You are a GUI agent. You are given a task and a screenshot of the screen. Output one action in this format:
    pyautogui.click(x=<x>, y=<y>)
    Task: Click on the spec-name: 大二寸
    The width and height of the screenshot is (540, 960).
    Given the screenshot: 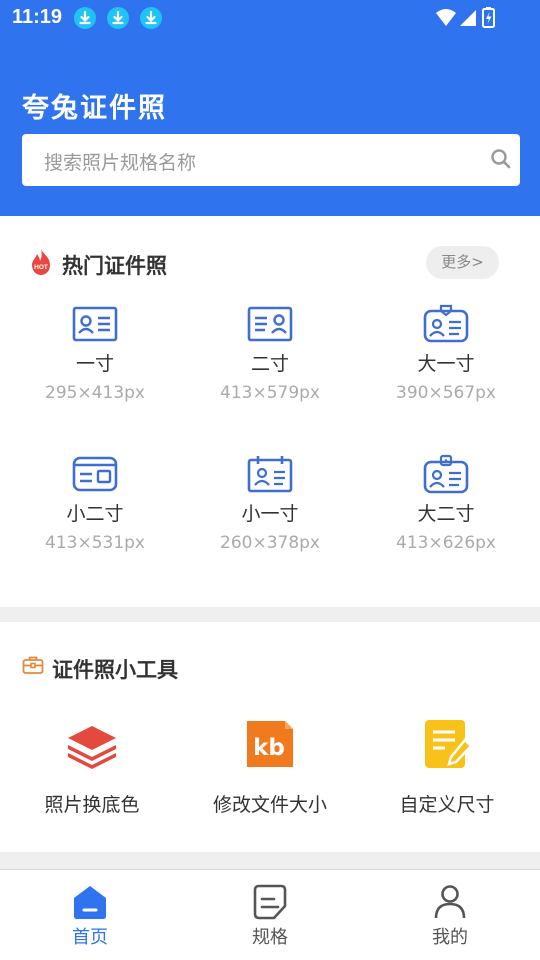 What is the action you would take?
    pyautogui.click(x=446, y=514)
    